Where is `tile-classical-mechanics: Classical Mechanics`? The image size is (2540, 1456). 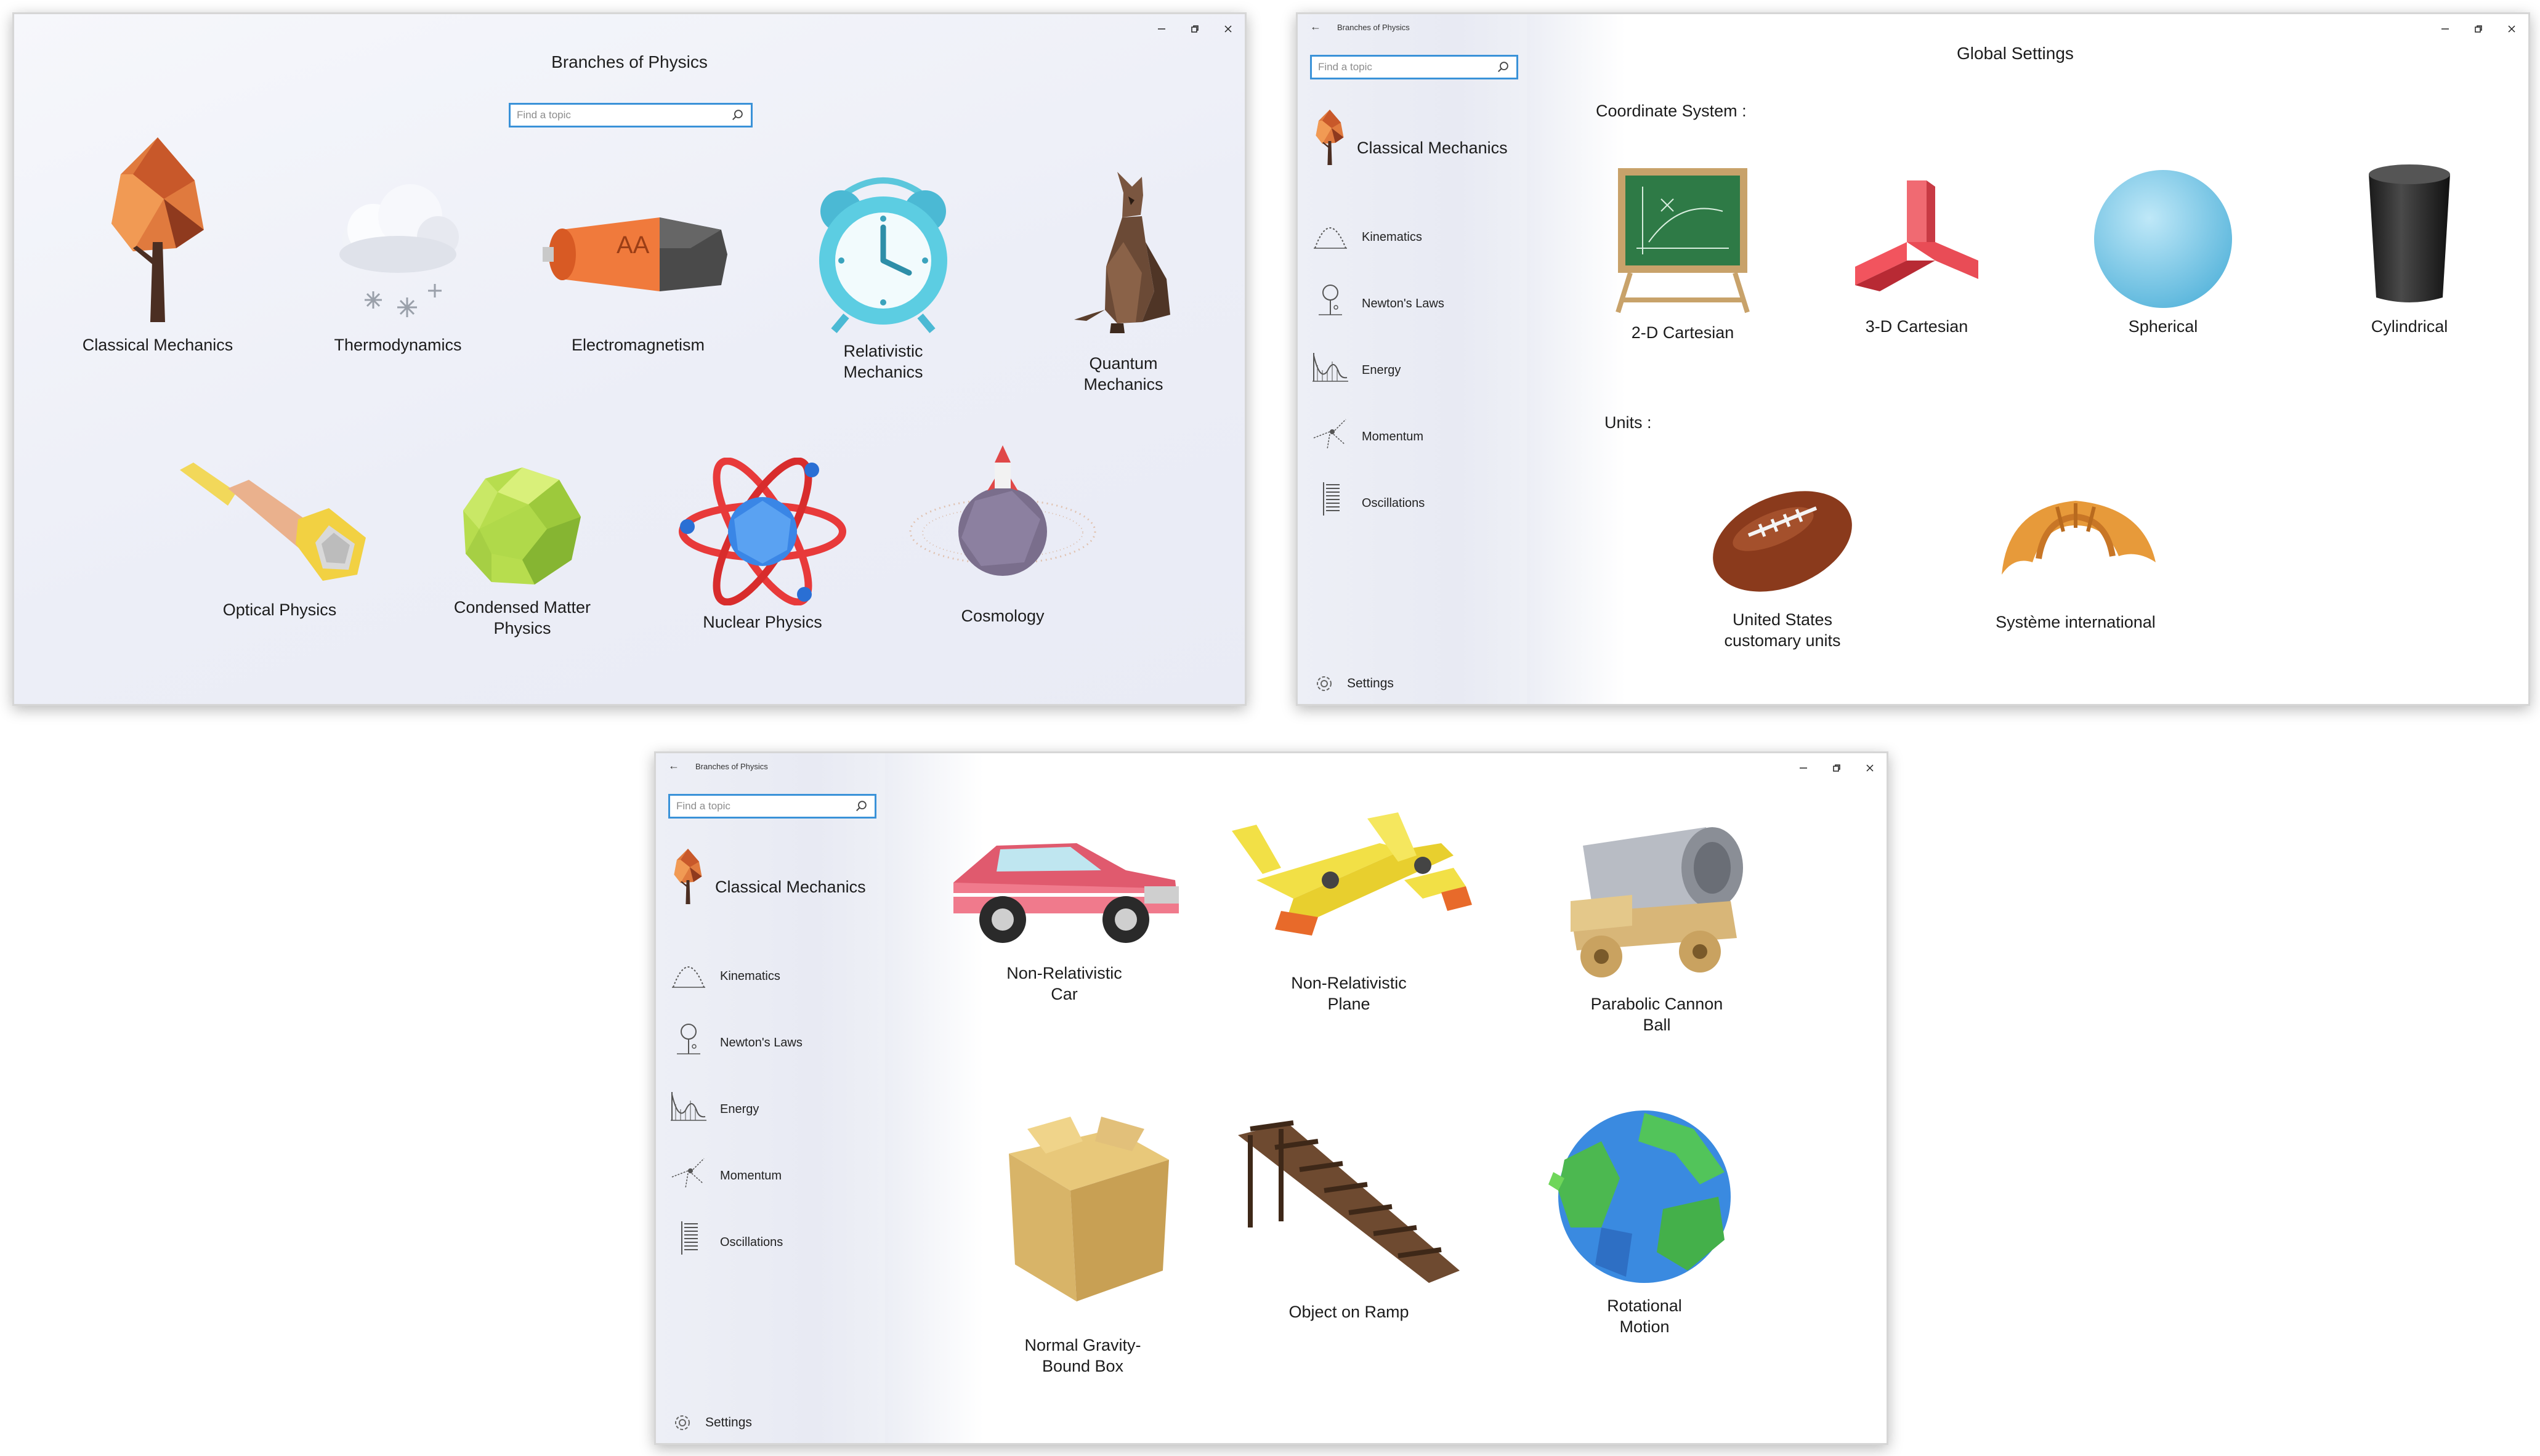 tile-classical-mechanics: Classical Mechanics is located at coordinates (158, 243).